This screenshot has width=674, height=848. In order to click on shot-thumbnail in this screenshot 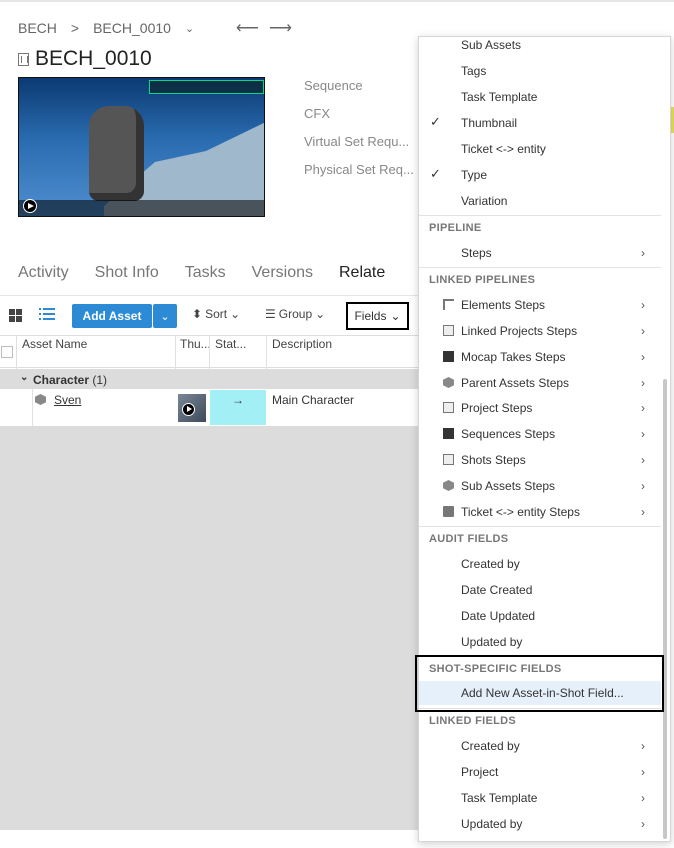, I will do `click(141, 147)`.